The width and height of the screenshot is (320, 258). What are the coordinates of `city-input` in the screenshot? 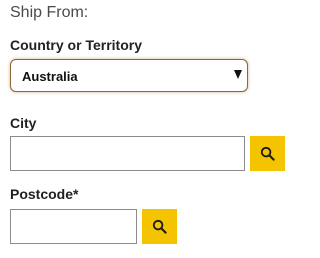 It's located at (127, 153).